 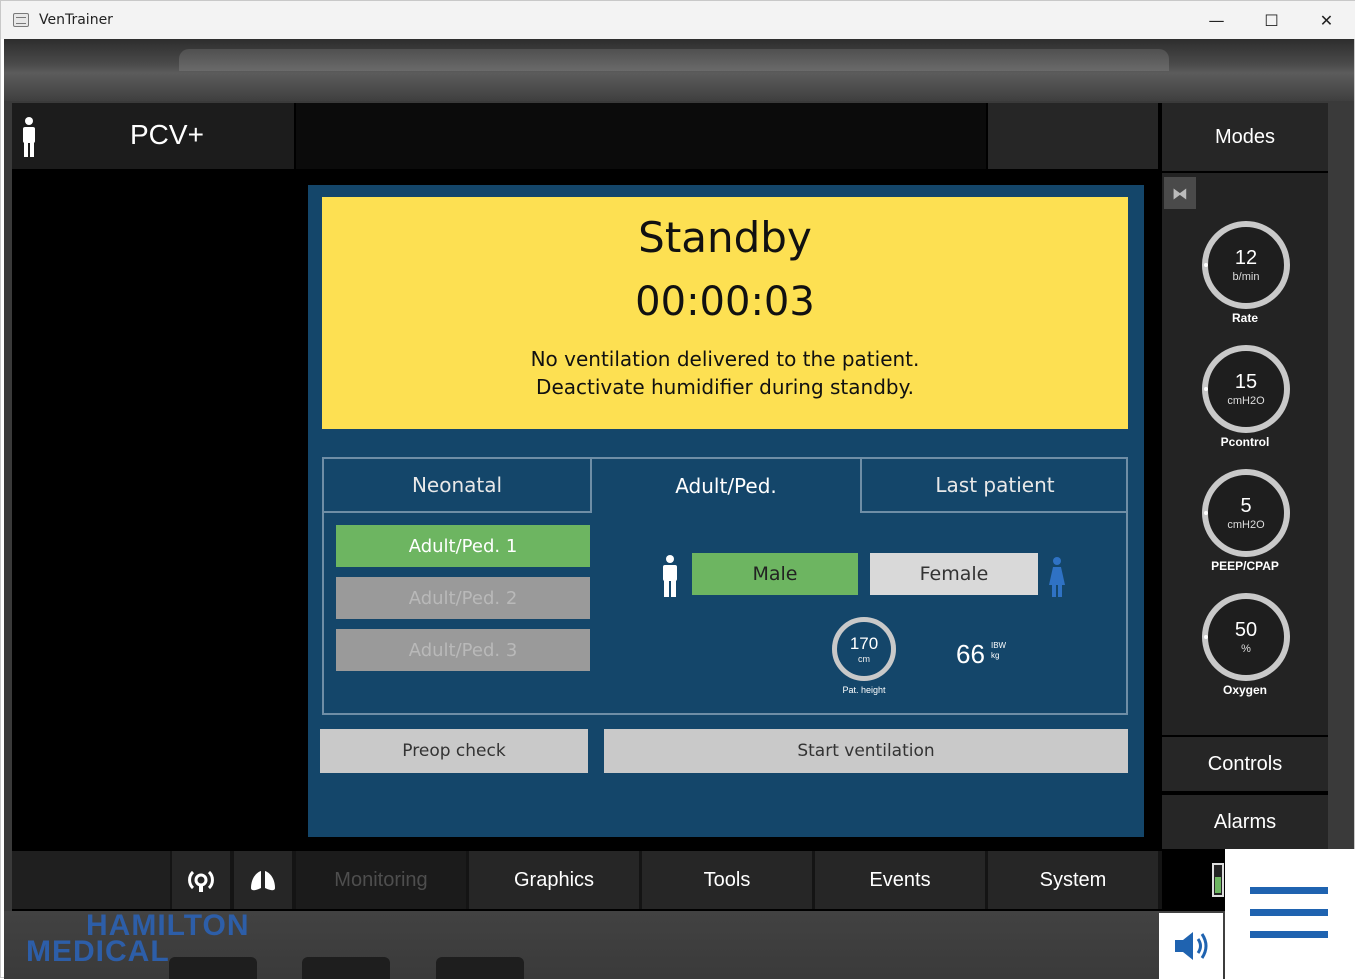 What do you see at coordinates (725, 359) in the screenshot?
I see `standby-message-1: No ventilation delivered to the patient.` at bounding box center [725, 359].